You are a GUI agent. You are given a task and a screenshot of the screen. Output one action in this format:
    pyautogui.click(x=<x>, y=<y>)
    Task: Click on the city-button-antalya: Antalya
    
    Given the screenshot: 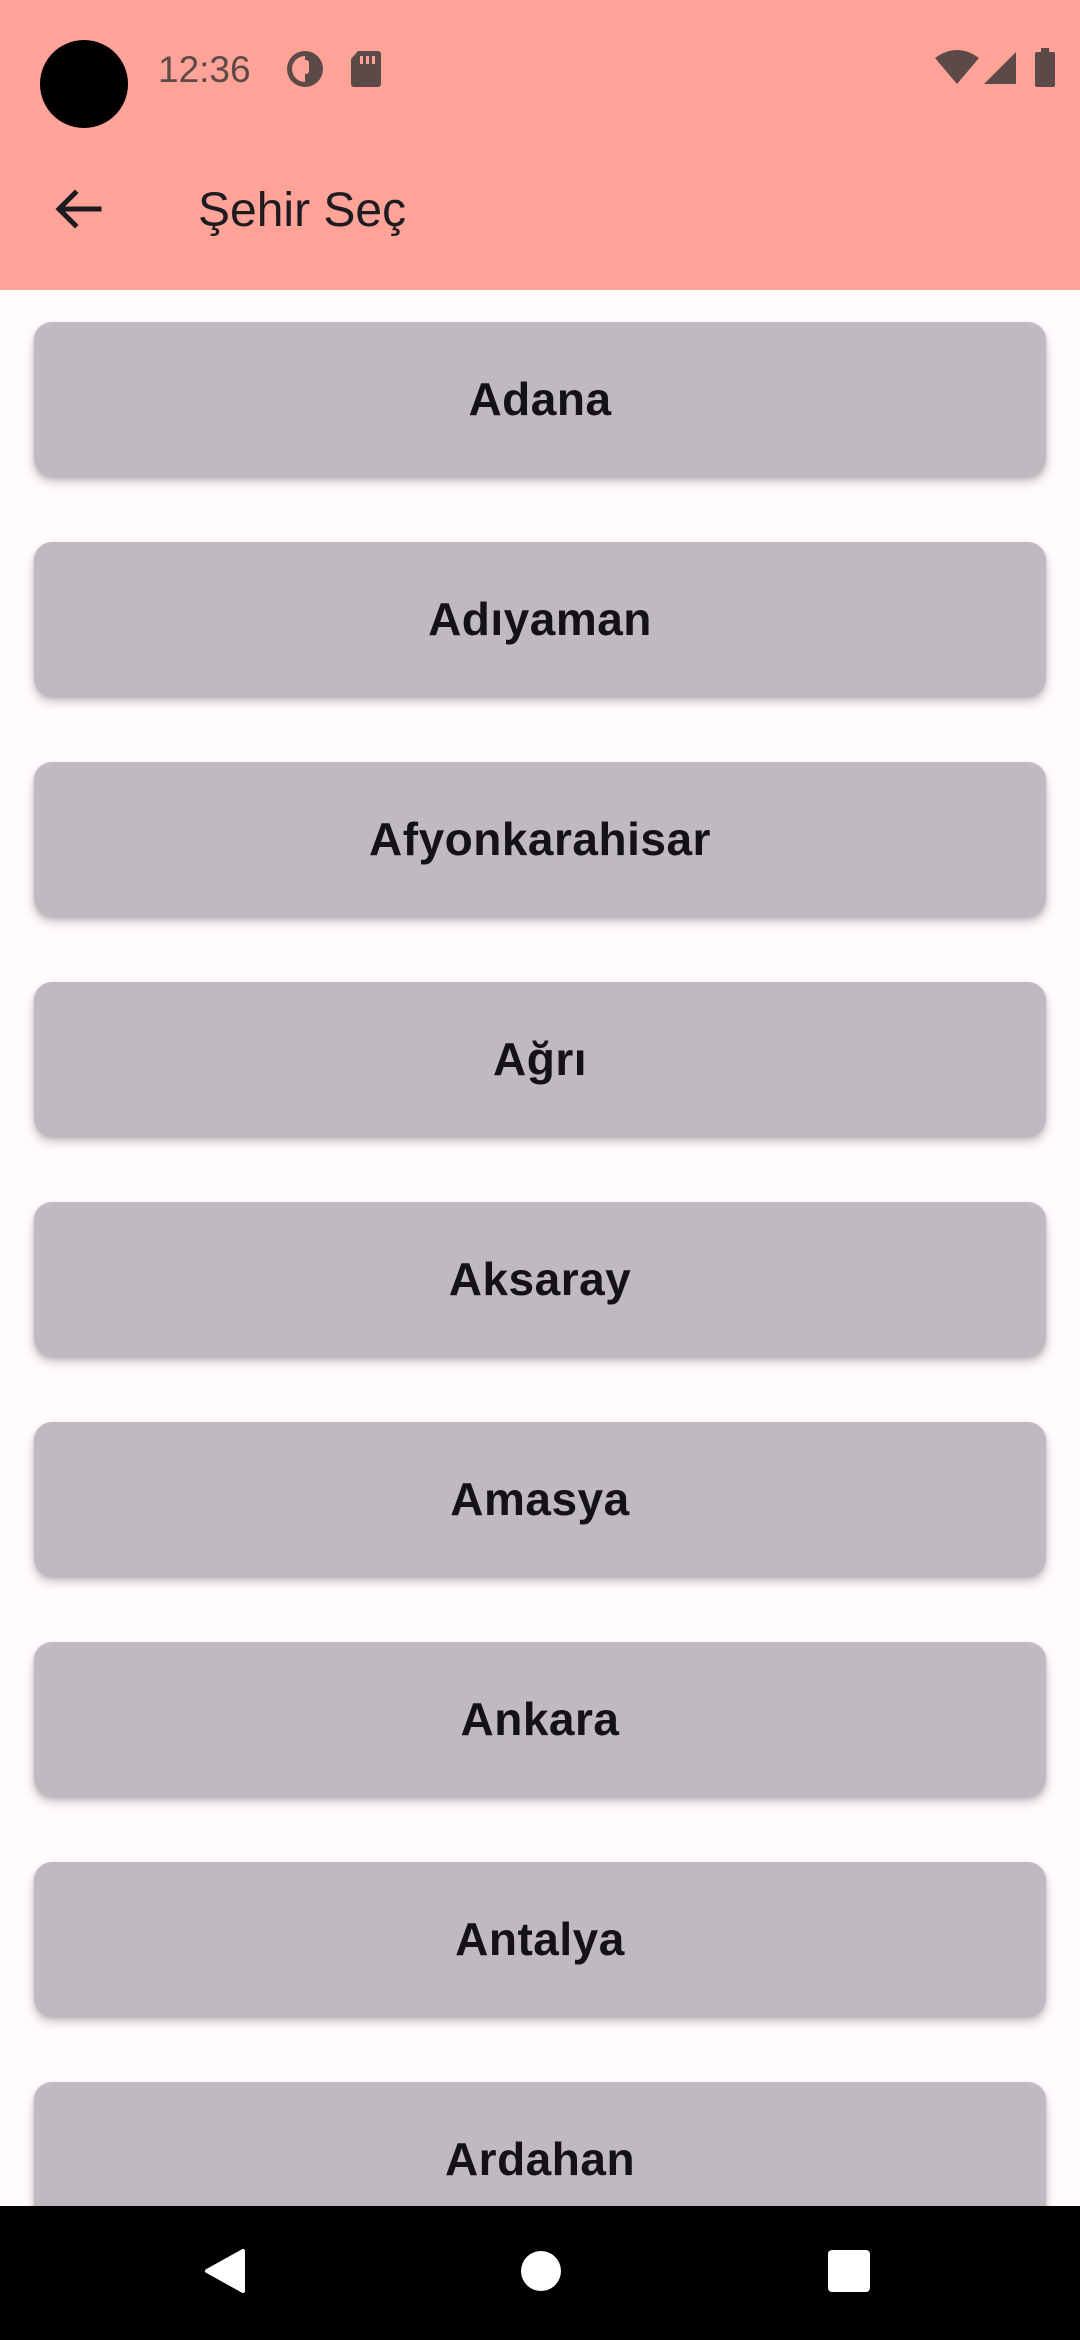 What is the action you would take?
    pyautogui.click(x=540, y=1939)
    